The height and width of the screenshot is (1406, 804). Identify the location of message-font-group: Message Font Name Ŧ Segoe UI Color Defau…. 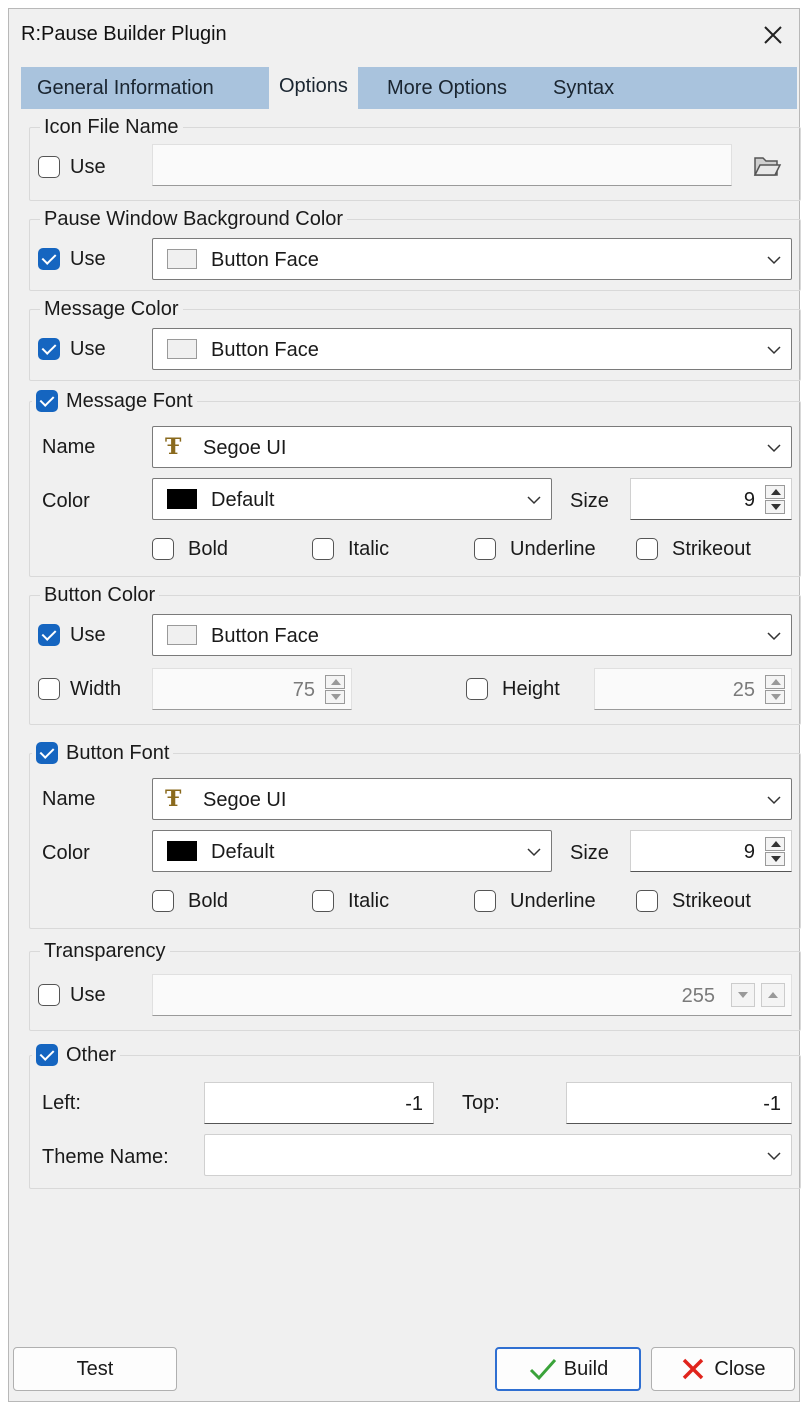
(415, 482).